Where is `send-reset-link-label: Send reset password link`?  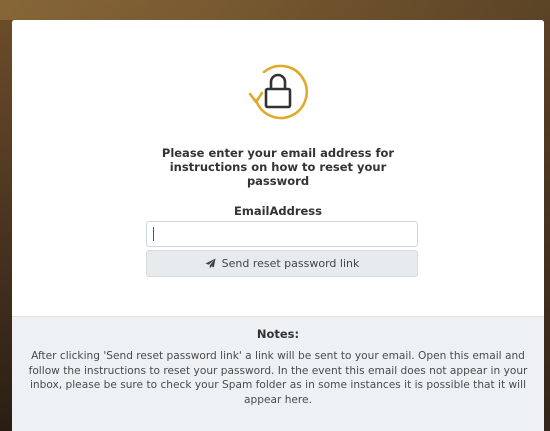
send-reset-link-label: Send reset password link is located at coordinates (290, 263).